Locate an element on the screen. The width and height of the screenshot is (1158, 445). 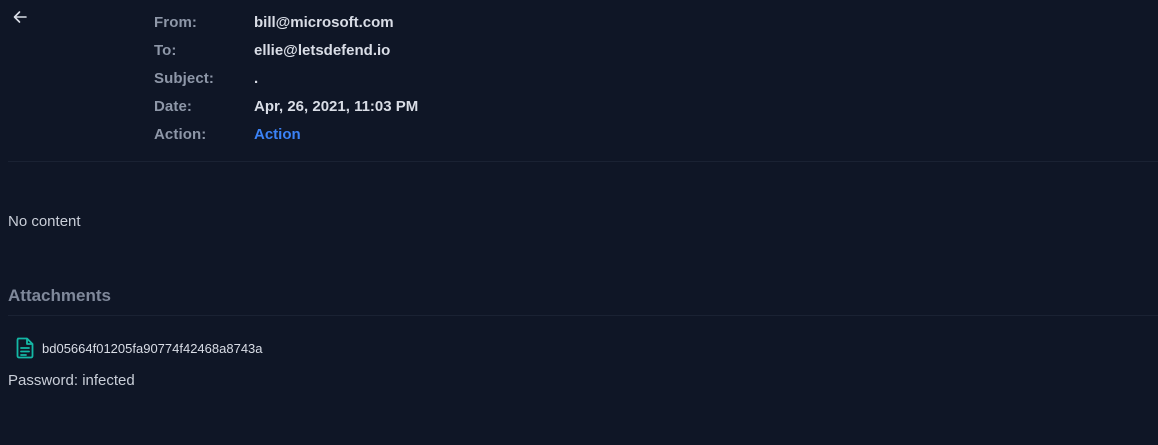
back-button is located at coordinates (20, 17).